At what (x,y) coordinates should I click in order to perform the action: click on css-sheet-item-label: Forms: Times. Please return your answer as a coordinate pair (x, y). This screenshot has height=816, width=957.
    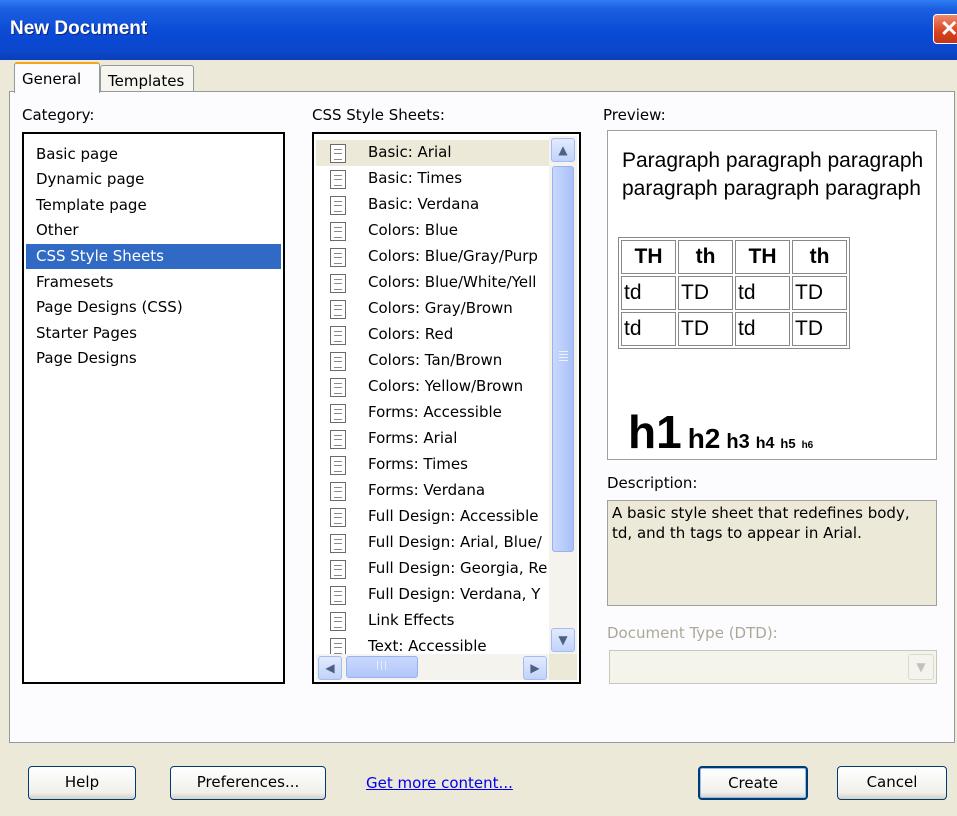
    Looking at the image, I should click on (418, 464).